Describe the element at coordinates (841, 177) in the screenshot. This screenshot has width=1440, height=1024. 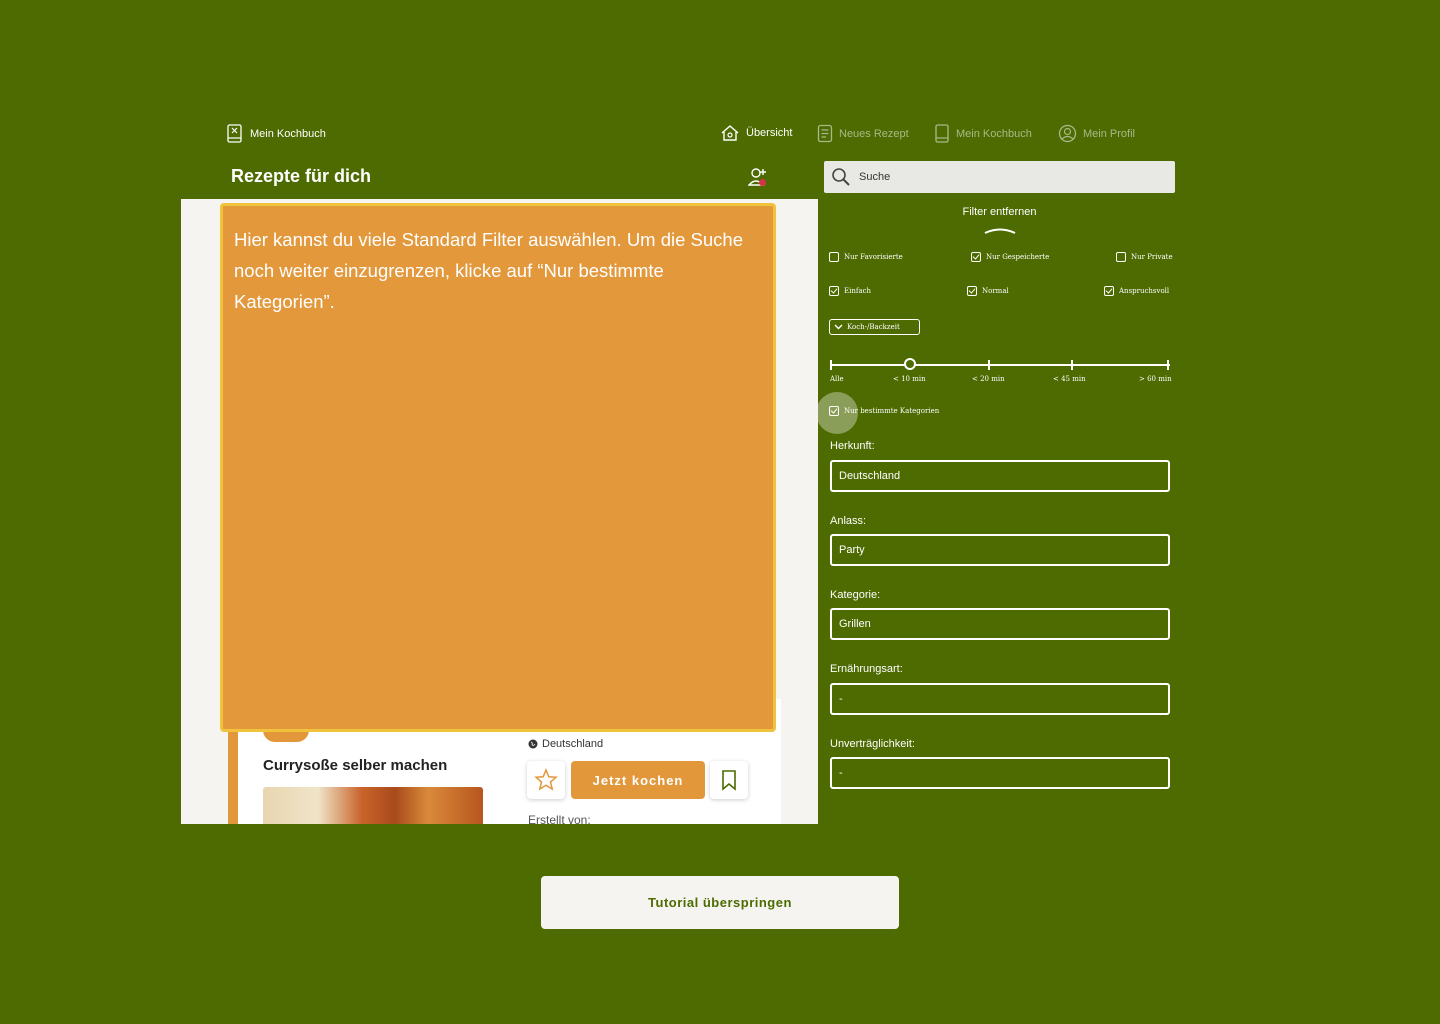
I see `search-icon` at that location.